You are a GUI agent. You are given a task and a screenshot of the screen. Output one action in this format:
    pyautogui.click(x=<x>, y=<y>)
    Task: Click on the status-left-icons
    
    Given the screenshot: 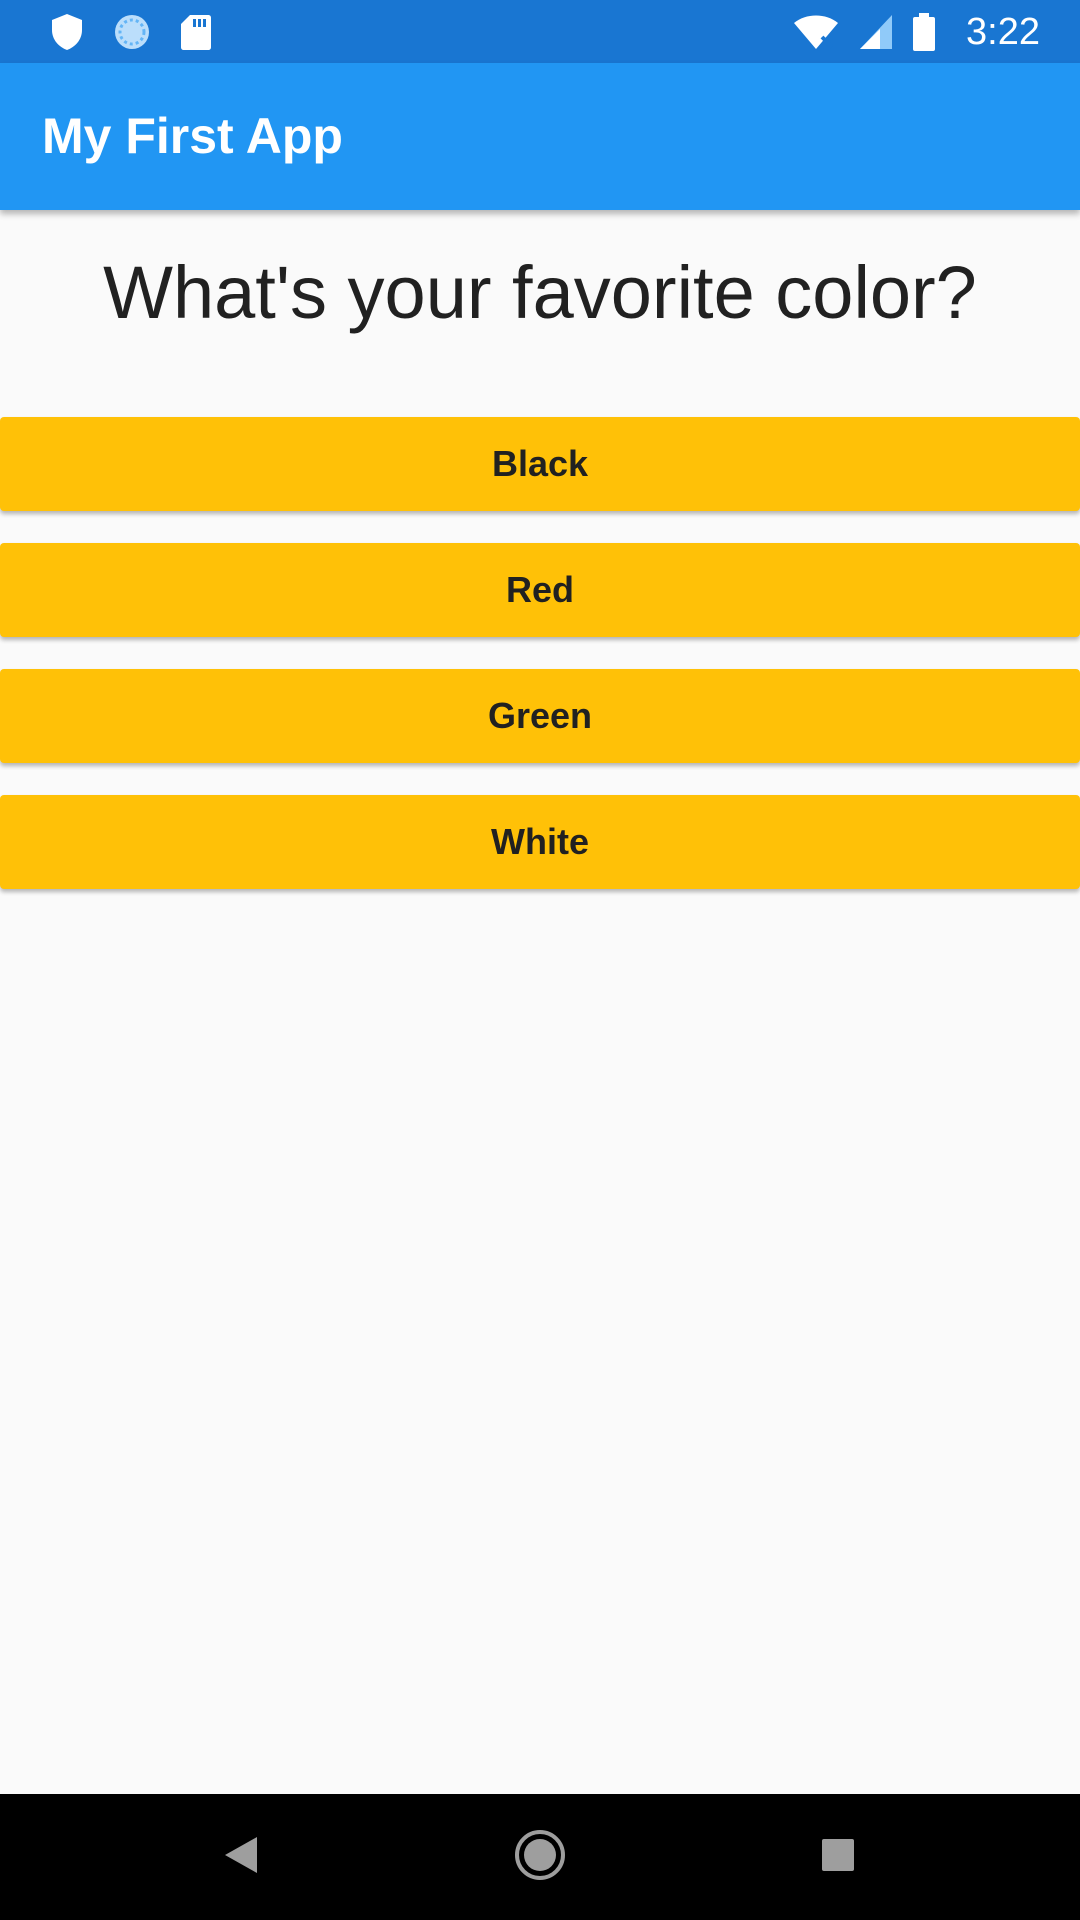 What is the action you would take?
    pyautogui.click(x=131, y=32)
    